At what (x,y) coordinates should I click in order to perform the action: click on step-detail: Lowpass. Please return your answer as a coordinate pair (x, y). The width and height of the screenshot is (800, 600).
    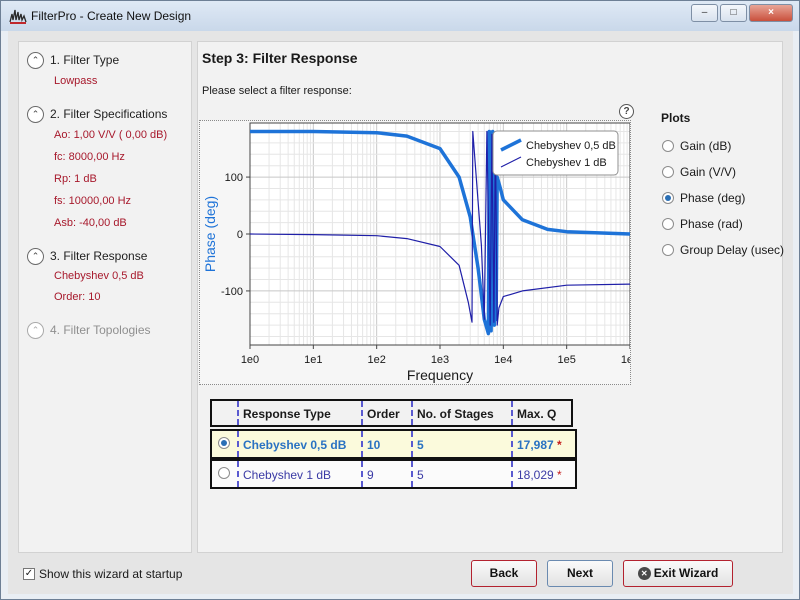
    Looking at the image, I should click on (76, 81).